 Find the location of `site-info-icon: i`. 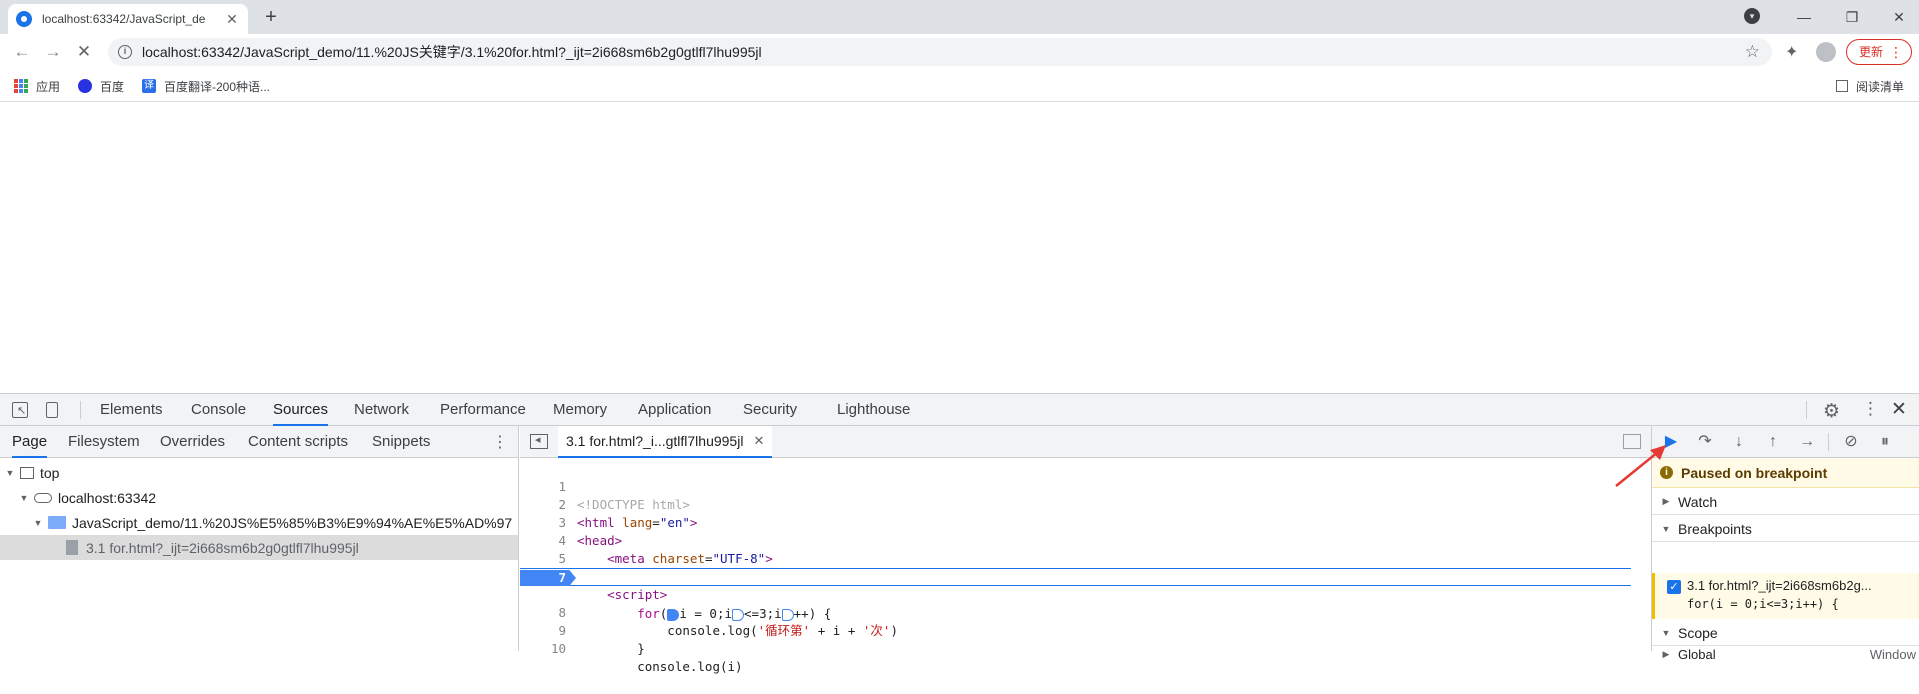

site-info-icon: i is located at coordinates (125, 52).